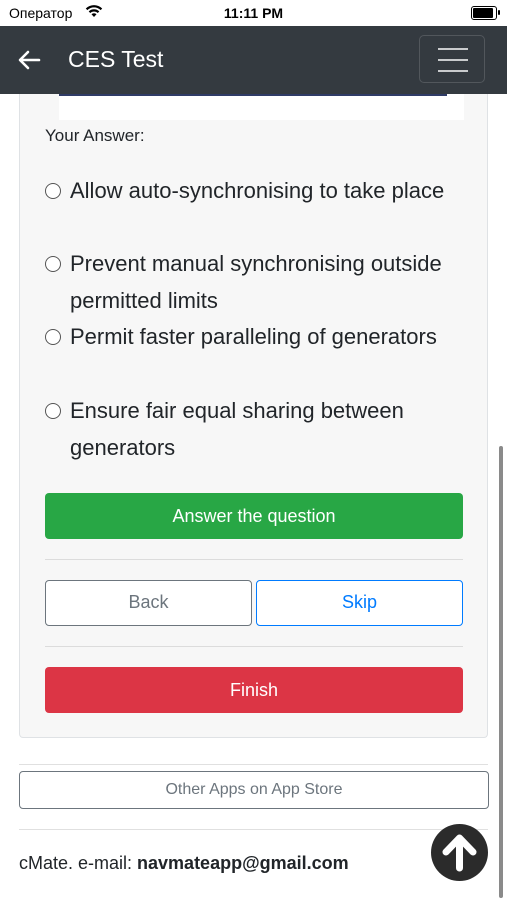 The width and height of the screenshot is (507, 900). What do you see at coordinates (95, 135) in the screenshot?
I see `answer-label: Your Answer:` at bounding box center [95, 135].